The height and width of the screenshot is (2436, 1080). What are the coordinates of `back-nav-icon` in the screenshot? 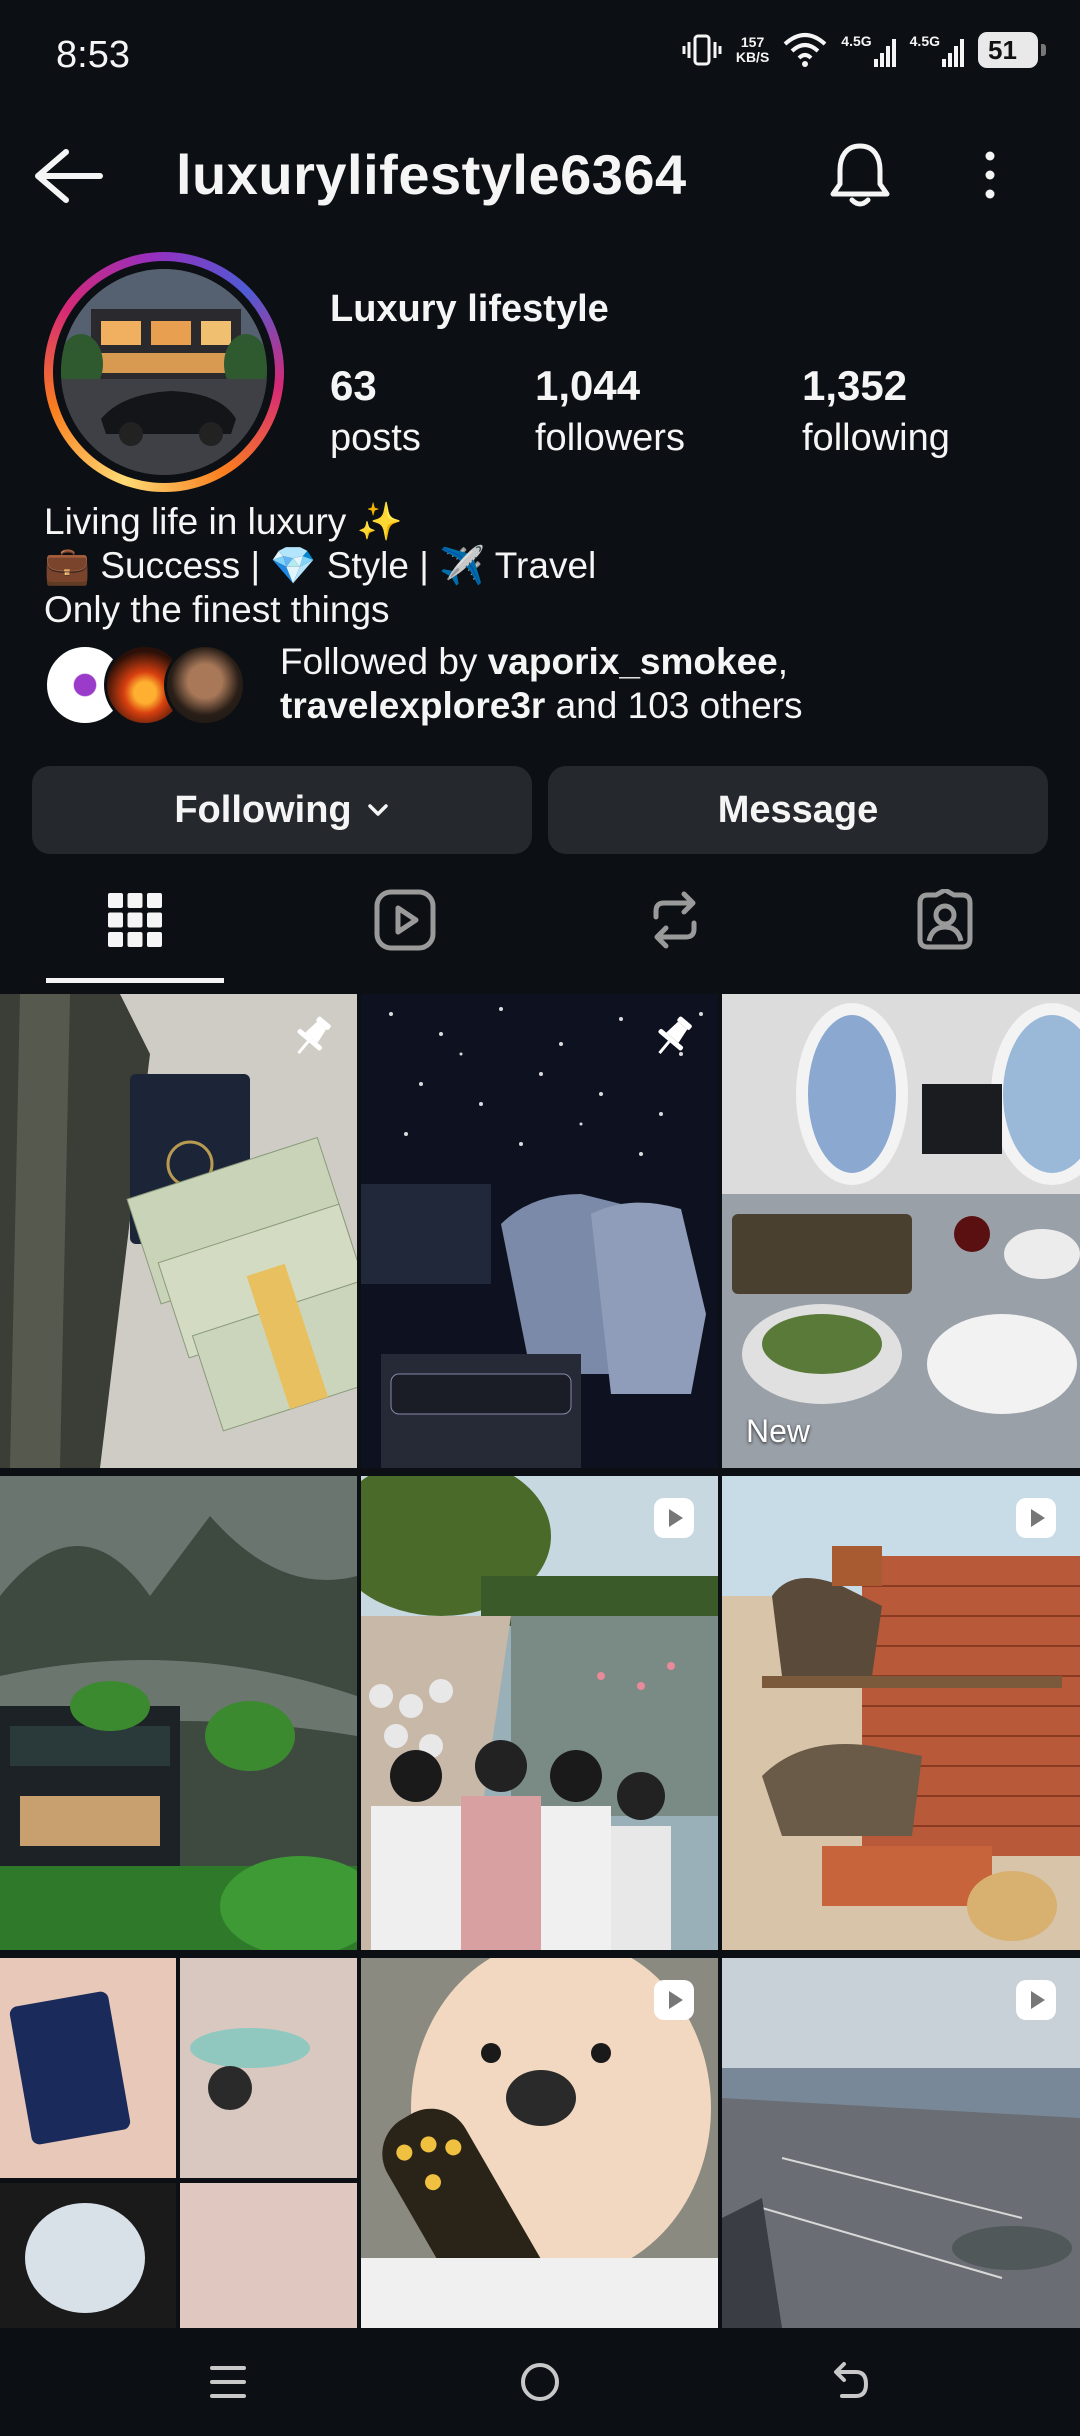 It's located at (850, 2382).